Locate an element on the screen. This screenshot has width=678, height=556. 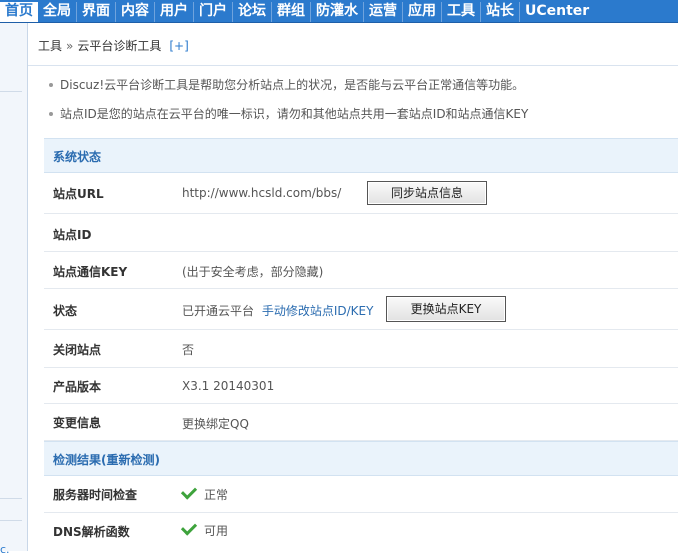
nav-item-home: 首页 is located at coordinates (19, 12).